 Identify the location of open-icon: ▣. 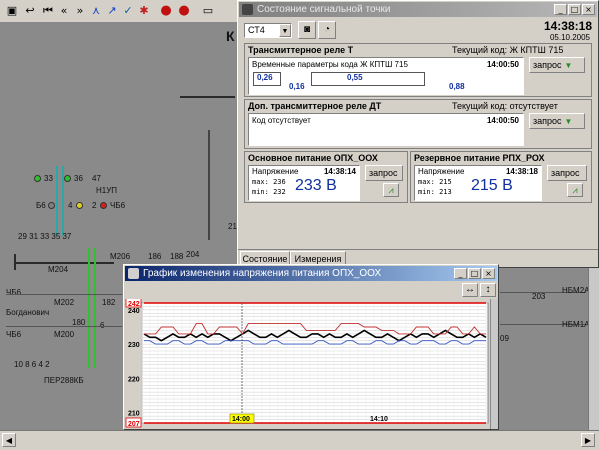
(12, 11).